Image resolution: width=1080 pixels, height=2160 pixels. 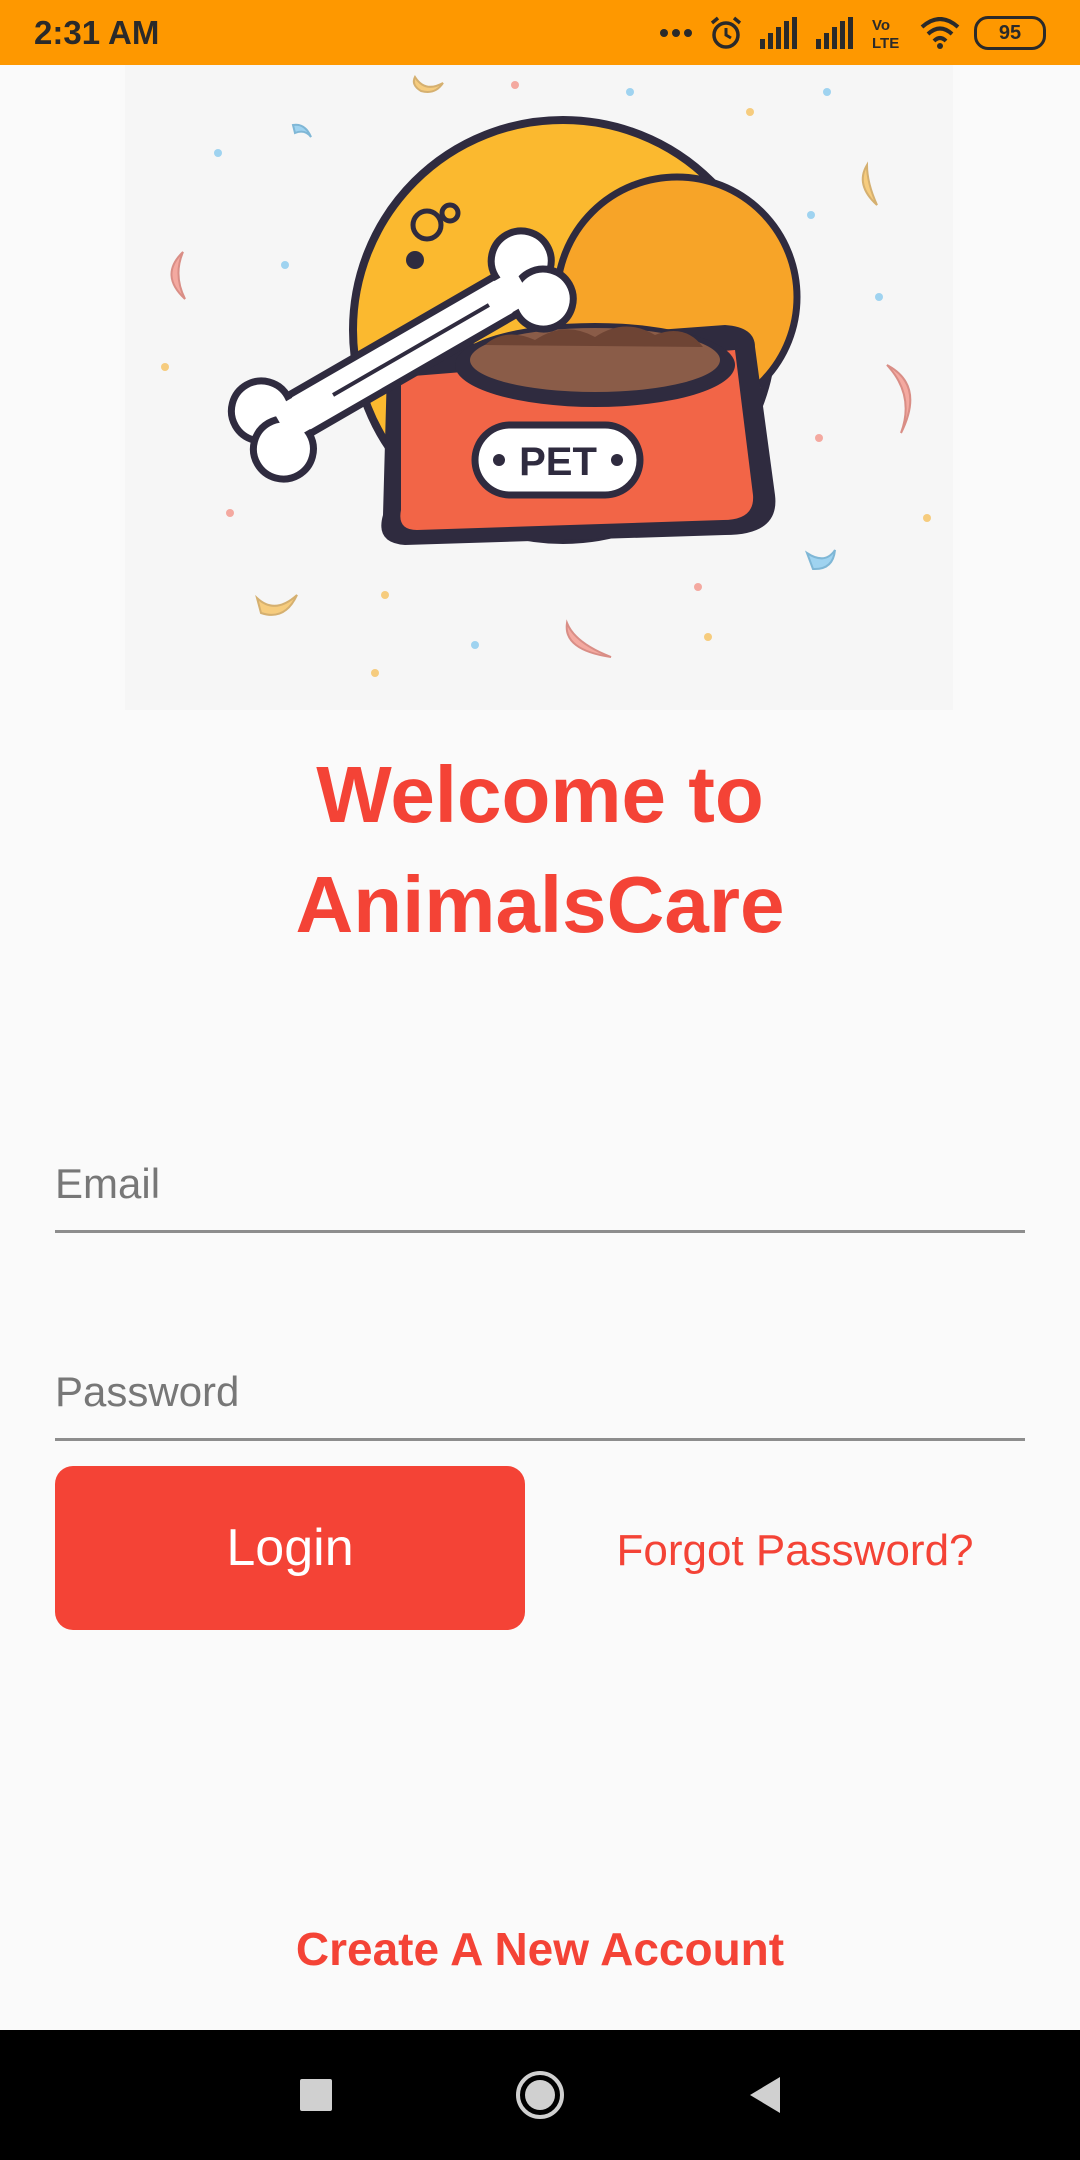 What do you see at coordinates (540, 850) in the screenshot?
I see `welcome-title: Welcome to AnimalsCare` at bounding box center [540, 850].